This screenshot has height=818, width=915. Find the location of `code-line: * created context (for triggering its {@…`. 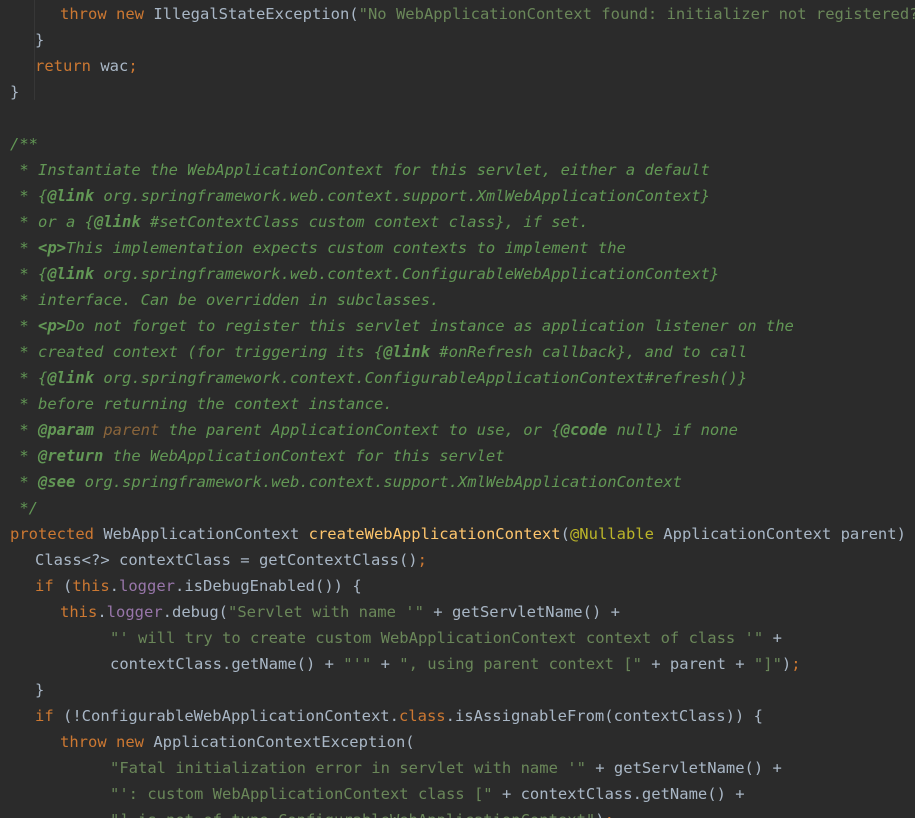

code-line: * created context (for triggering its {@… is located at coordinates (378, 352).